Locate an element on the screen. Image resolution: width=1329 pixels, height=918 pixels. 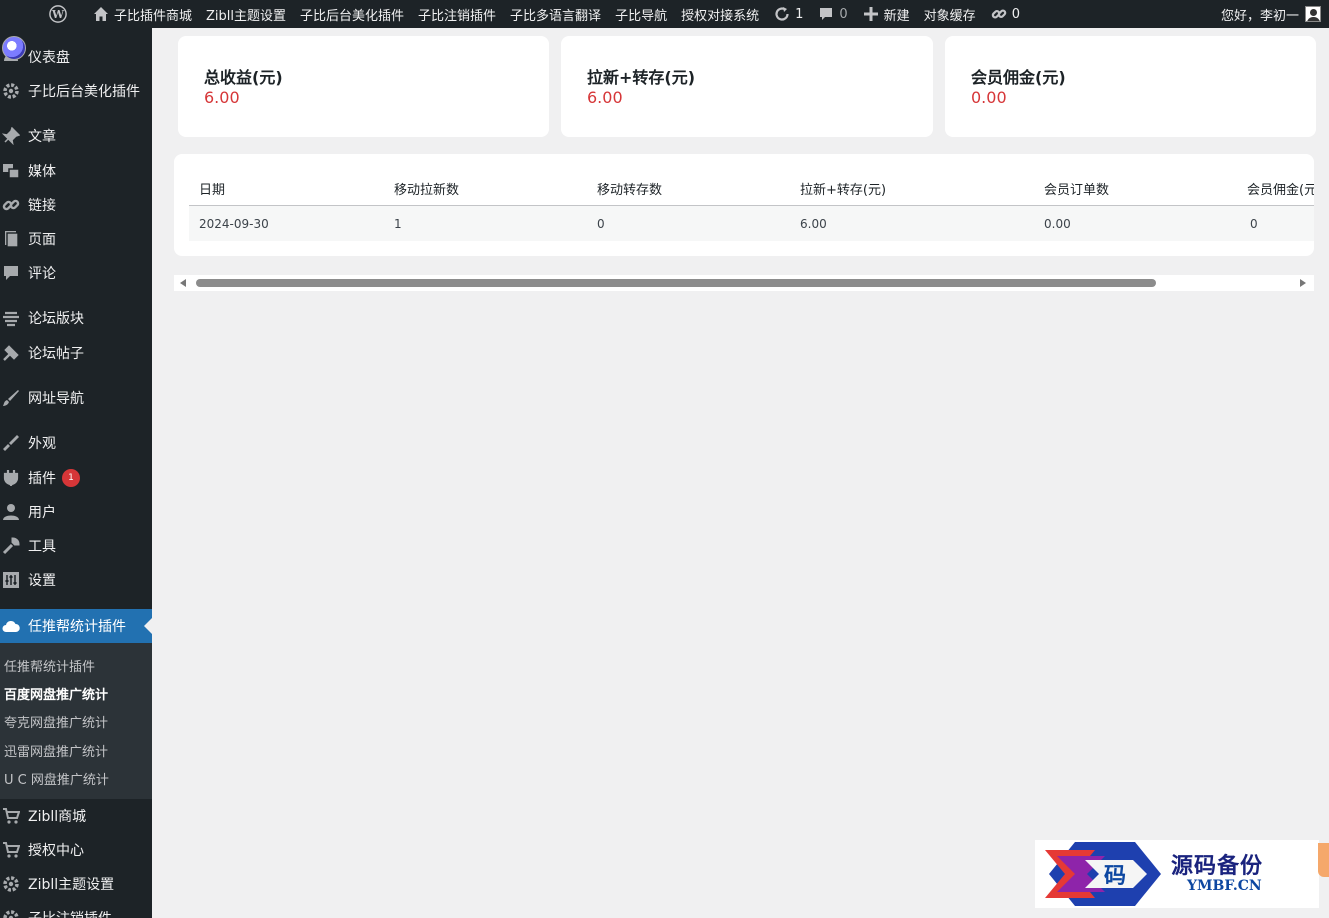
sidebar-item-plugins: 插件 1 is located at coordinates (76, 478).